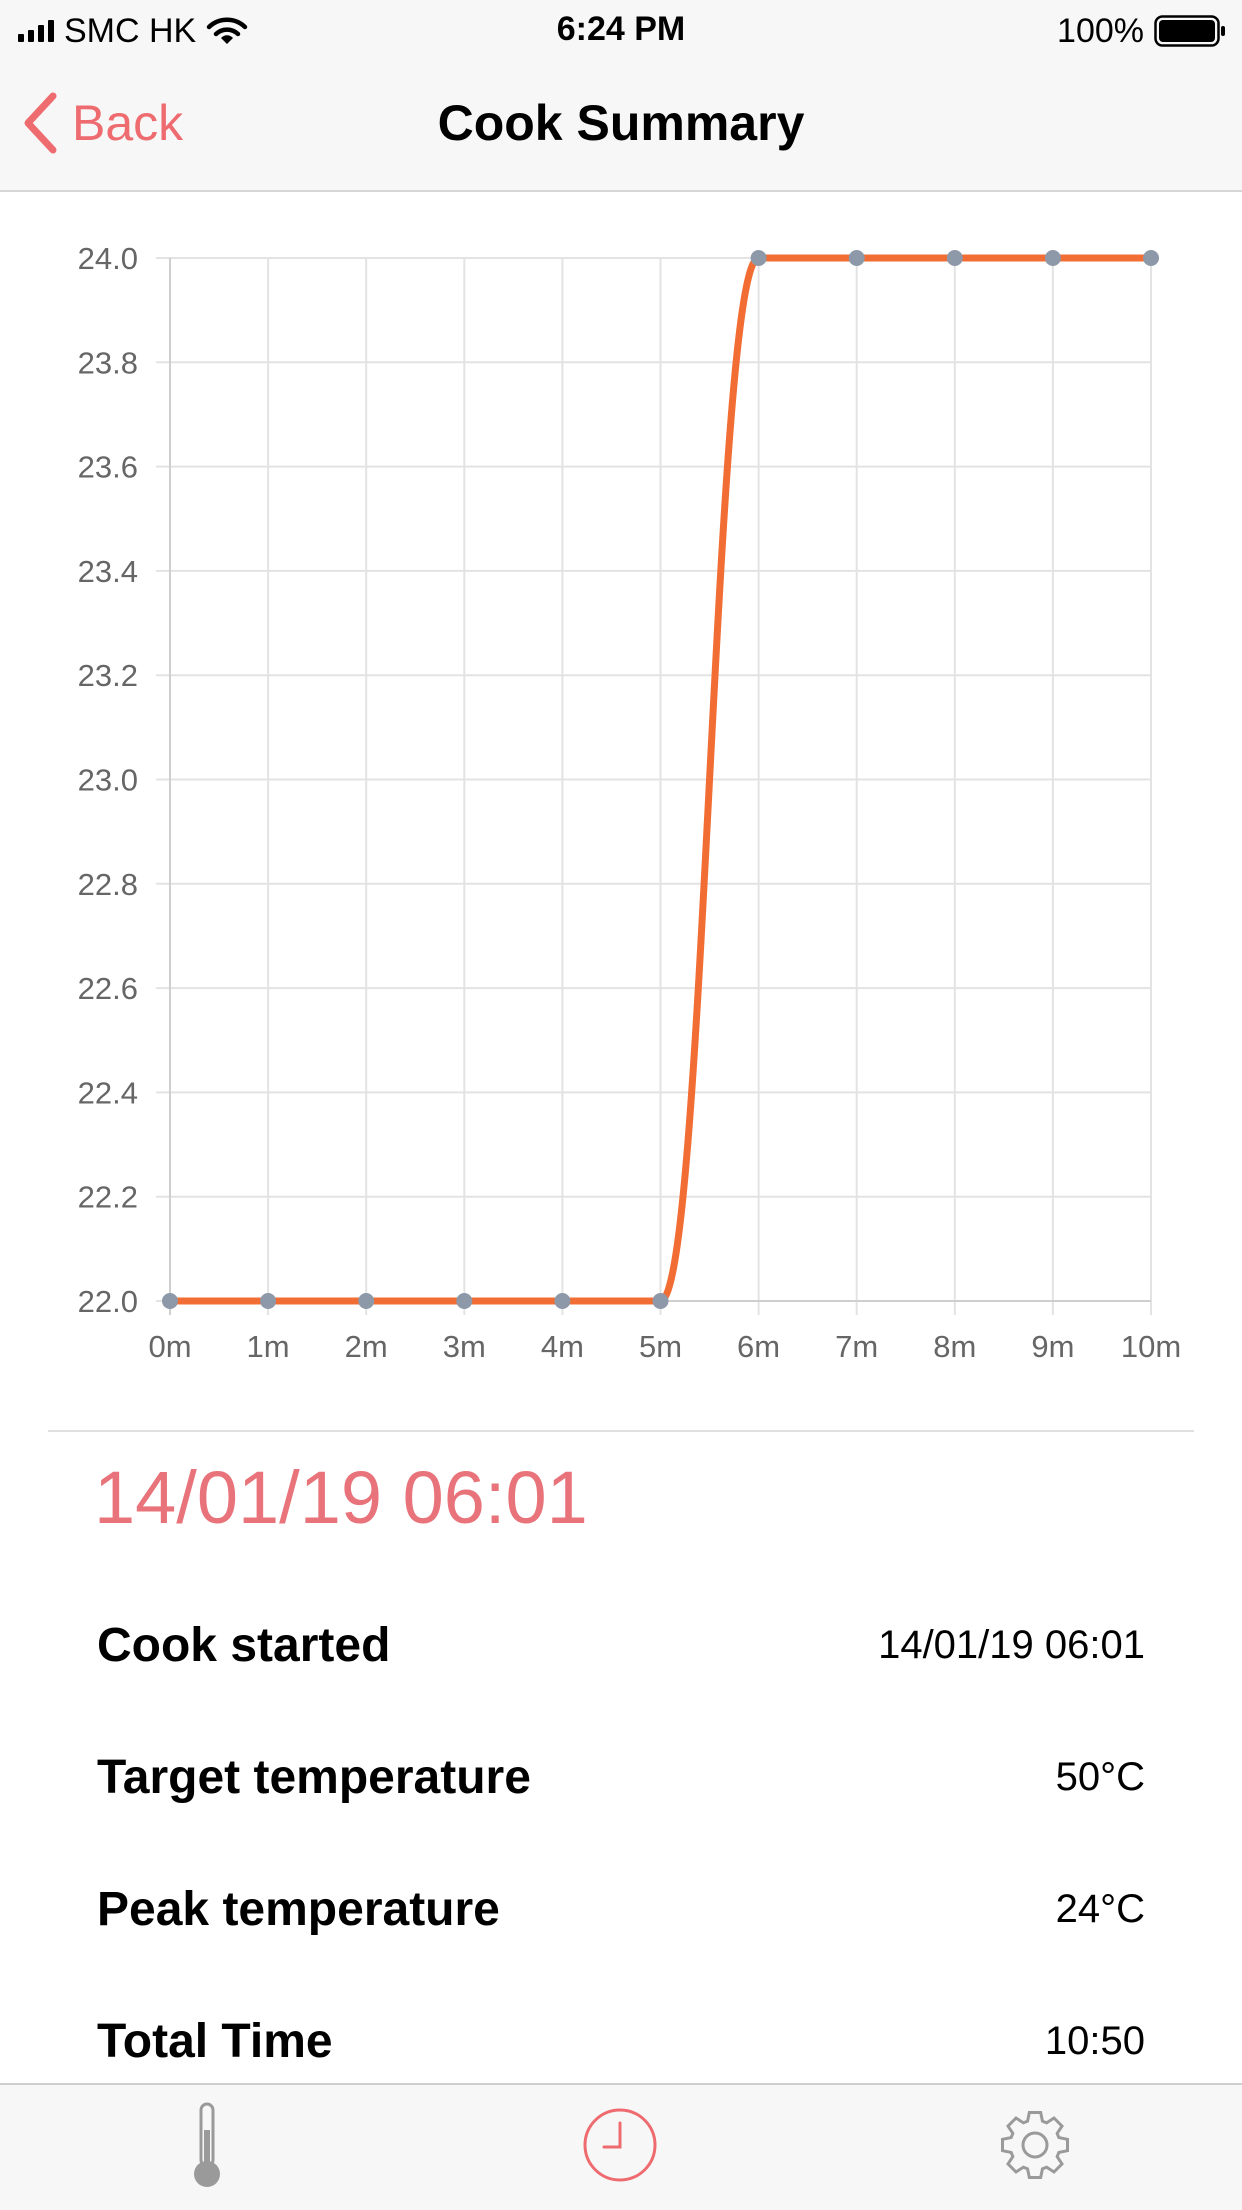 The image size is (1242, 2210). I want to click on tab-thermometer, so click(207, 2145).